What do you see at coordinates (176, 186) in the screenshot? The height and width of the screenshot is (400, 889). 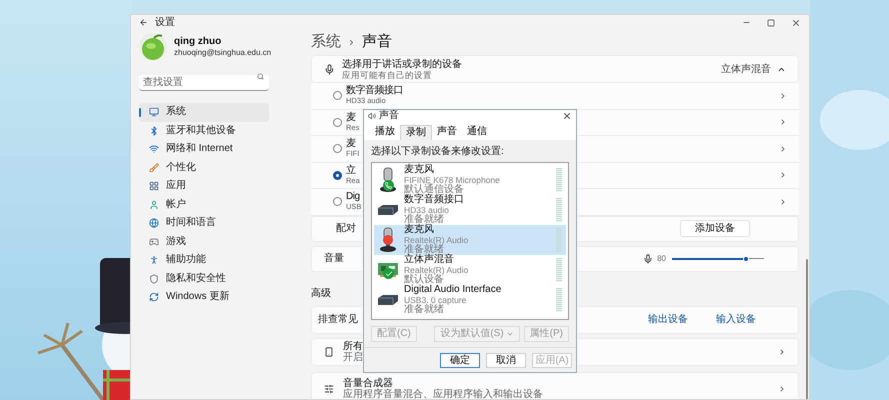 I see `sidebar-label: 应用` at bounding box center [176, 186].